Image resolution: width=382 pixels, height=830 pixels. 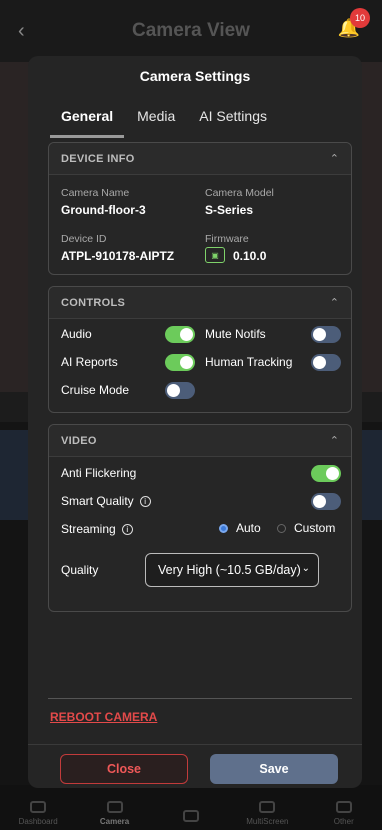 I want to click on chevron-down-icon: ⌄, so click(x=305, y=568).